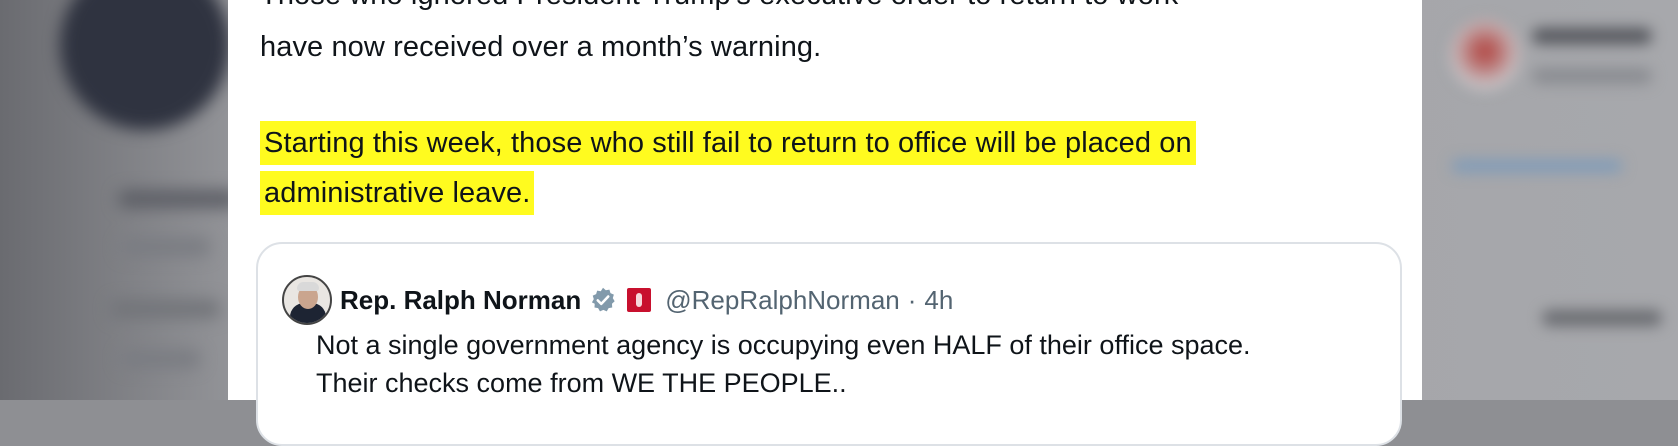  Describe the element at coordinates (307, 300) in the screenshot. I see `avatar` at that location.